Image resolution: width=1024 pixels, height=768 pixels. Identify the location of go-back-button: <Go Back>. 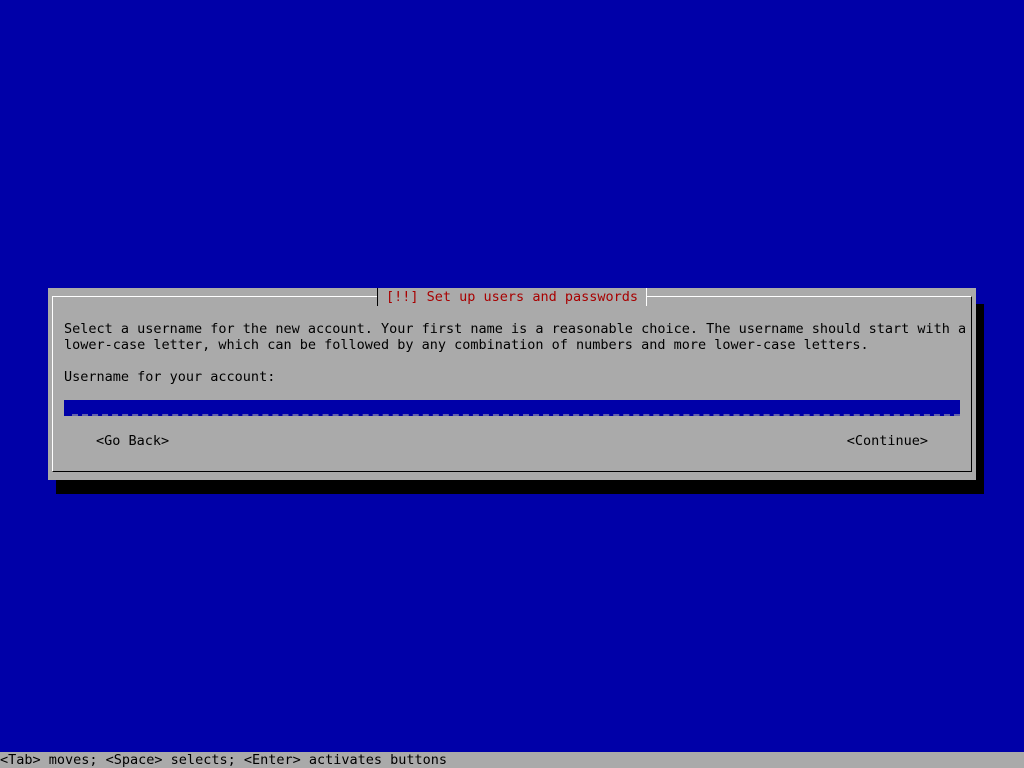
(132, 441).